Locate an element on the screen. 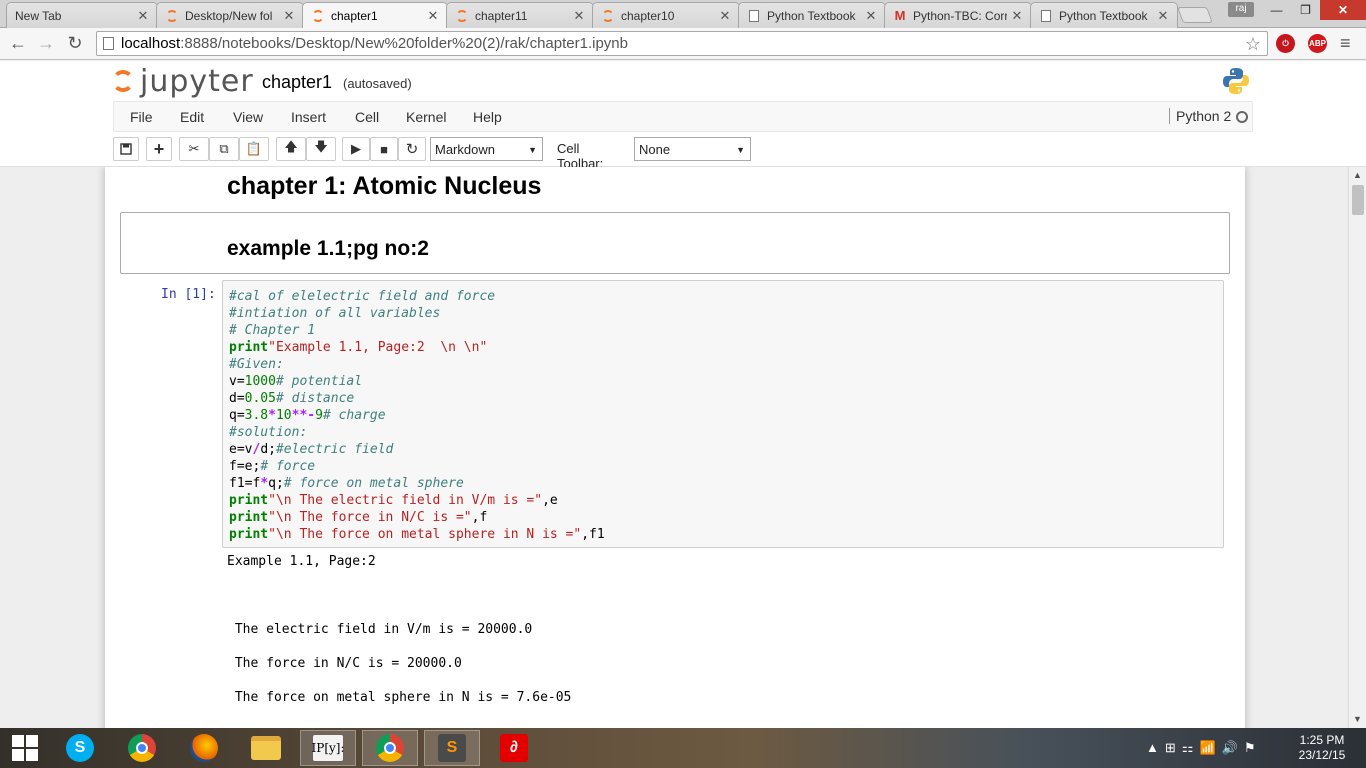 This screenshot has width=1366, height=768. move-down-arrow-icon: 🡇 is located at coordinates (321, 149).